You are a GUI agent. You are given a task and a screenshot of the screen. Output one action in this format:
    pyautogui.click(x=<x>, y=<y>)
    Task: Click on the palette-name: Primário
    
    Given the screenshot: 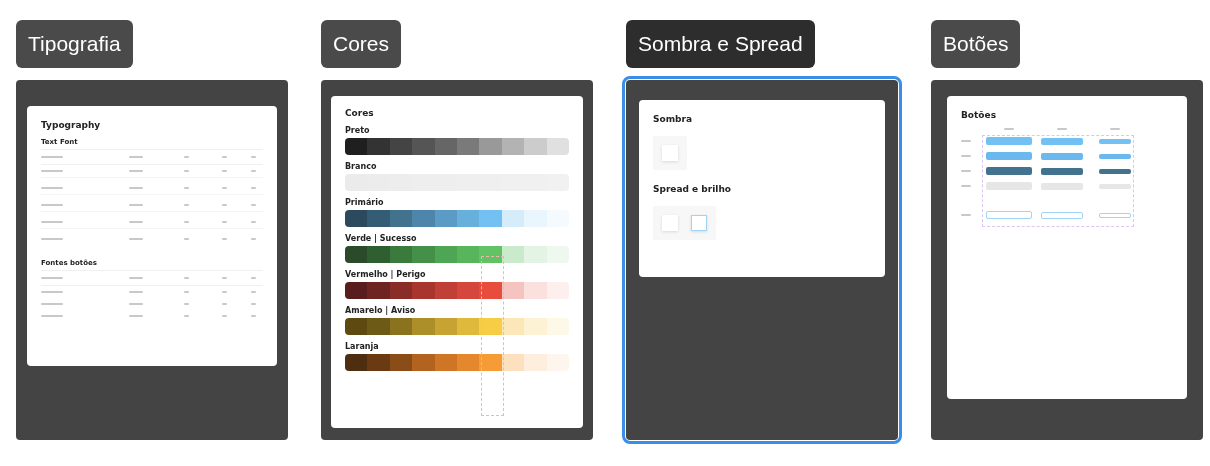 What is the action you would take?
    pyautogui.click(x=365, y=202)
    